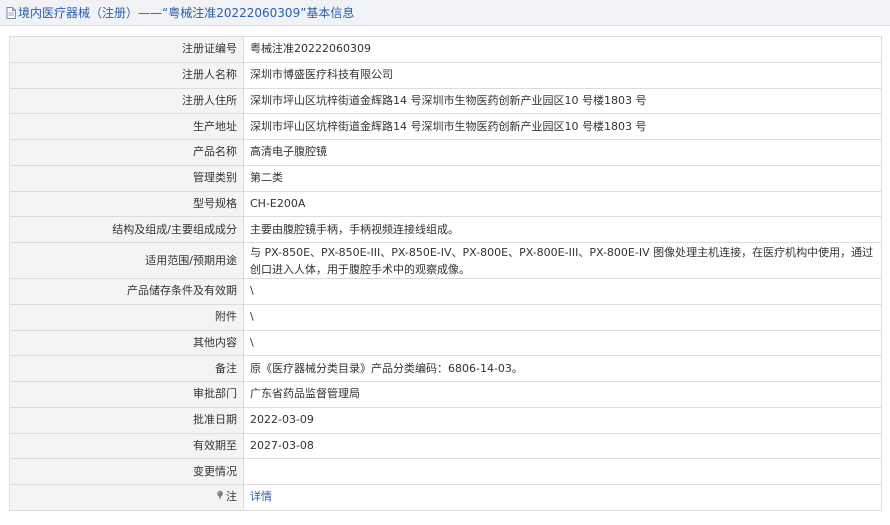 This screenshot has width=890, height=525. Describe the element at coordinates (126, 420) in the screenshot. I see `row-label: 批准日期` at that location.